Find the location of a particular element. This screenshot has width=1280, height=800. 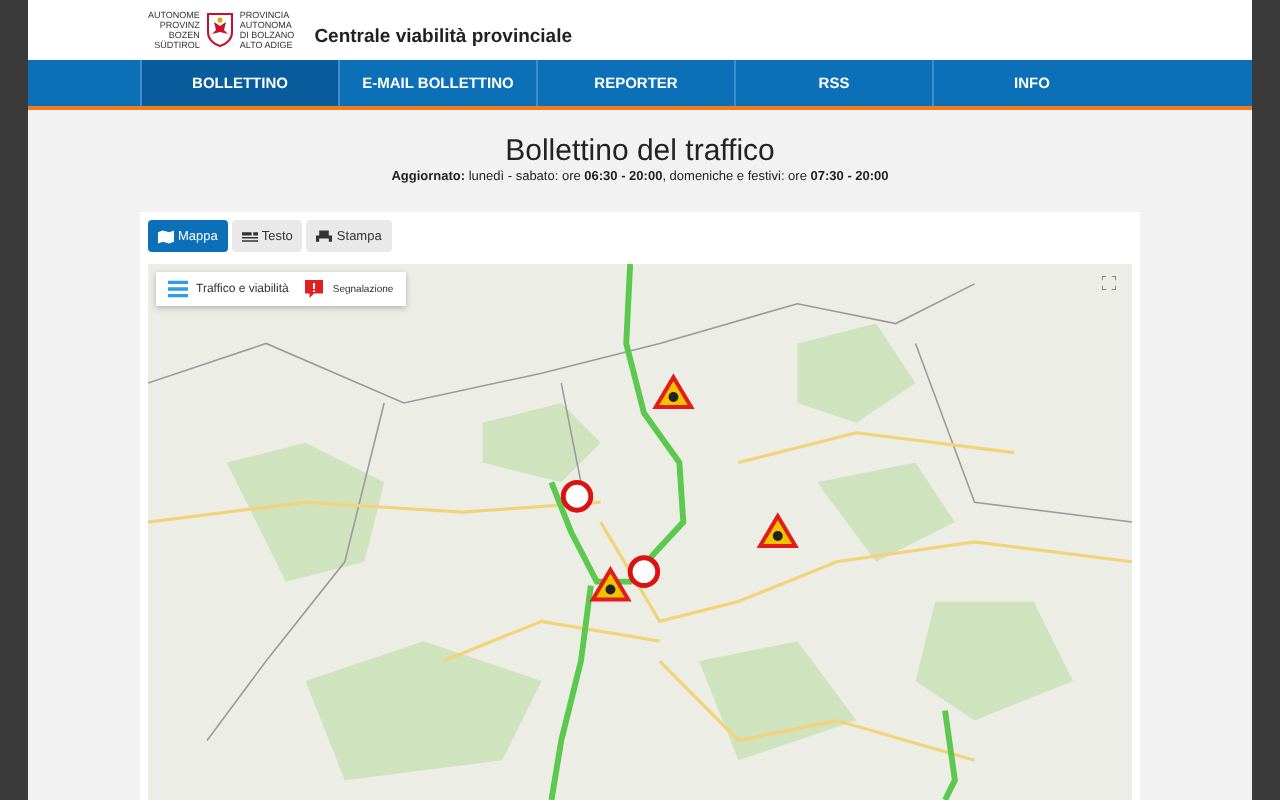

exclamation-icon is located at coordinates (314, 289).